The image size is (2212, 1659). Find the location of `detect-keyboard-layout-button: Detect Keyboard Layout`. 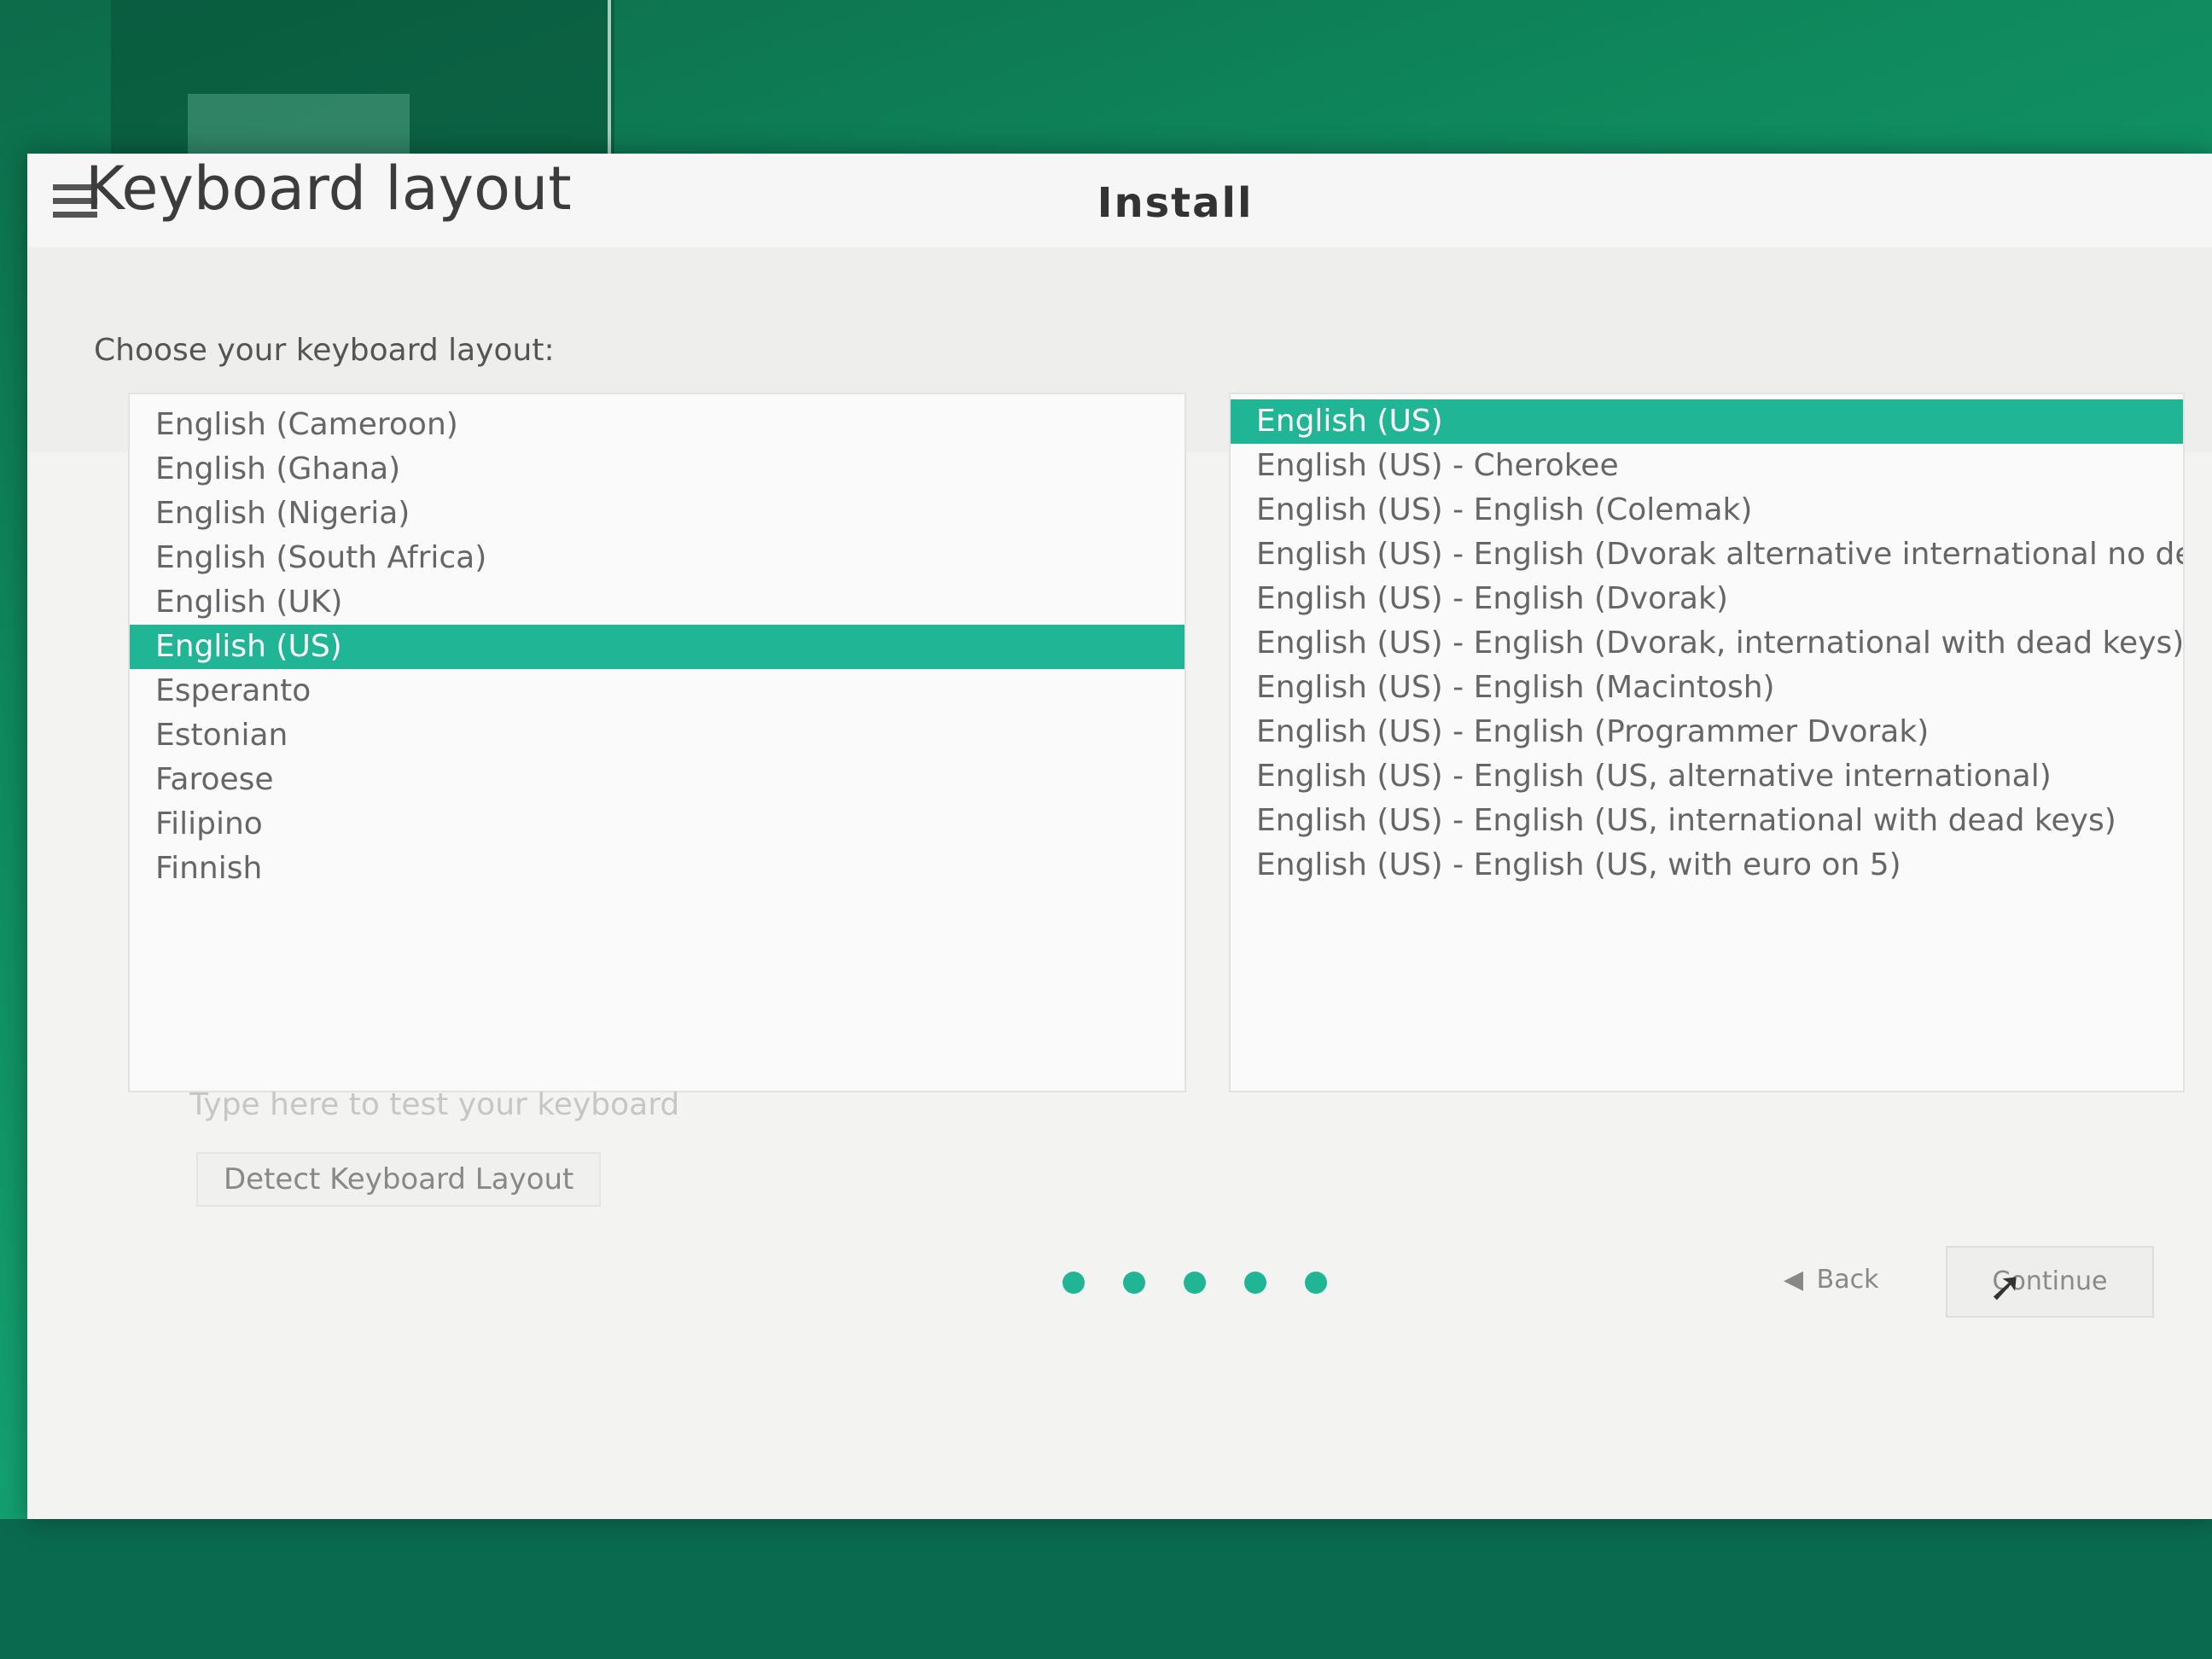

detect-keyboard-layout-button: Detect Keyboard Layout is located at coordinates (399, 1179).